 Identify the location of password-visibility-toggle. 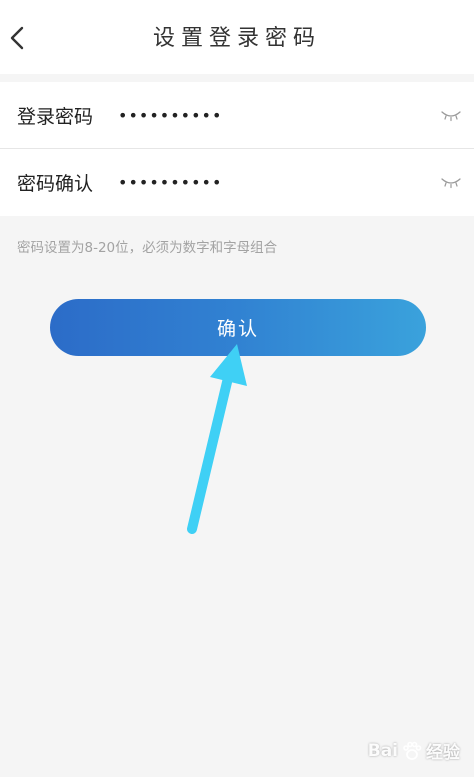
(451, 115).